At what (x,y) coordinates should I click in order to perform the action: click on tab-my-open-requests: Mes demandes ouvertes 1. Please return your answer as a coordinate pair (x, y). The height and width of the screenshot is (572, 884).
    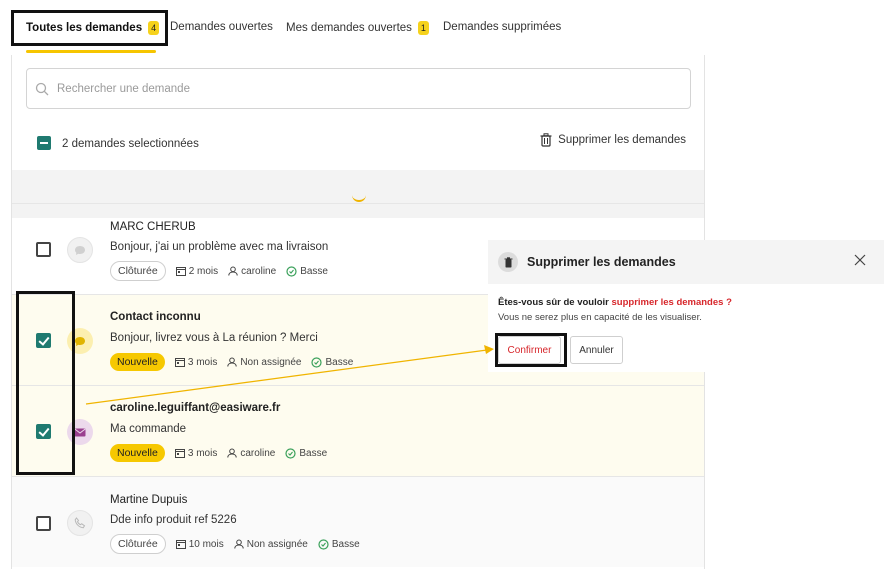
    Looking at the image, I should click on (357, 28).